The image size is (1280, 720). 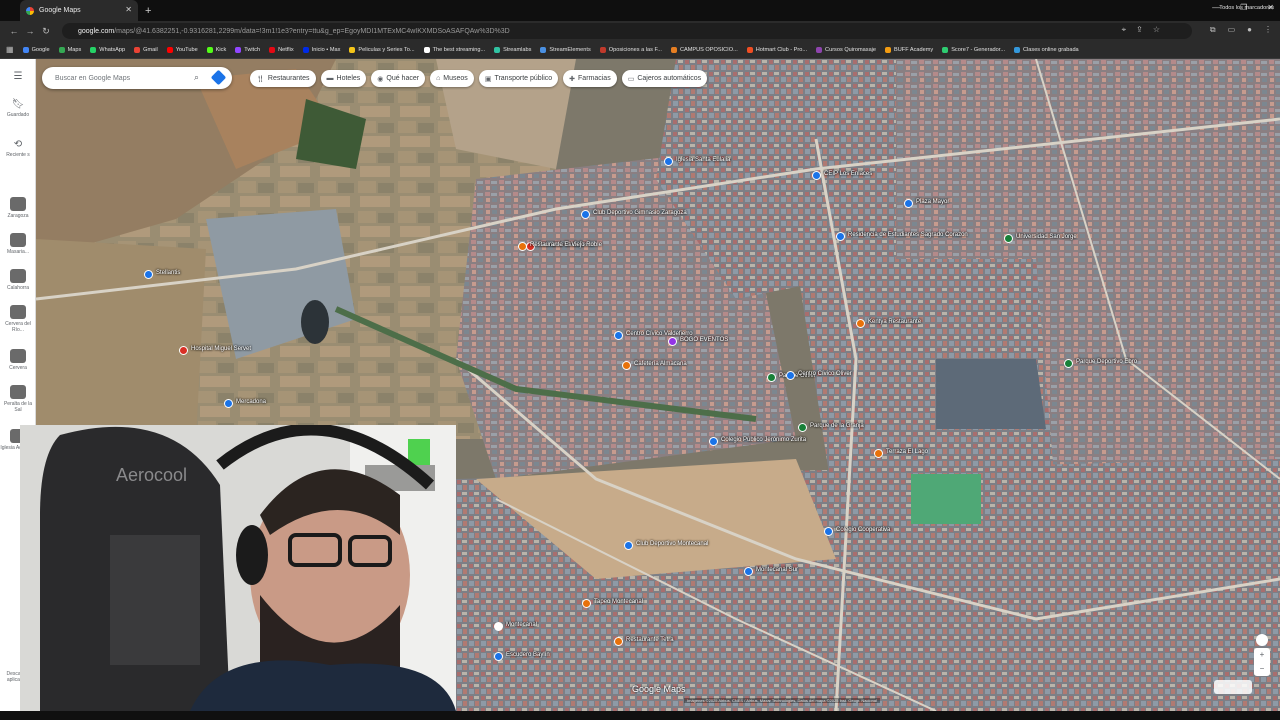 What do you see at coordinates (452, 78) in the screenshot?
I see `chip-museum: ⌂ Museos` at bounding box center [452, 78].